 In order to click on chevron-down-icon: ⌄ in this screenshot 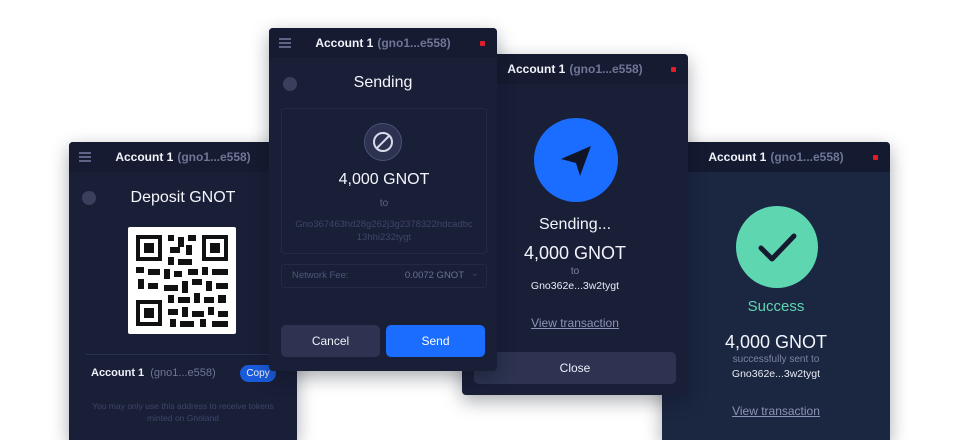, I will do `click(475, 273)`.